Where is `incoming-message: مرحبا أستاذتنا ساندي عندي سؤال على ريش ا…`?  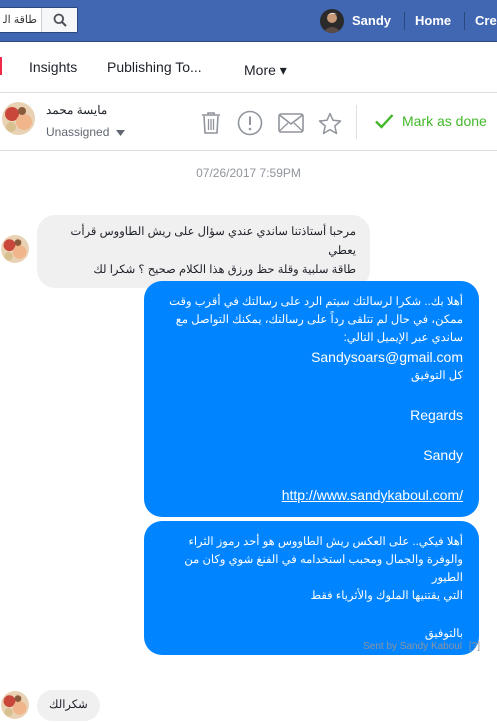 incoming-message: مرحبا أستاذتنا ساندي عندي سؤال على ريش ا… is located at coordinates (203, 251).